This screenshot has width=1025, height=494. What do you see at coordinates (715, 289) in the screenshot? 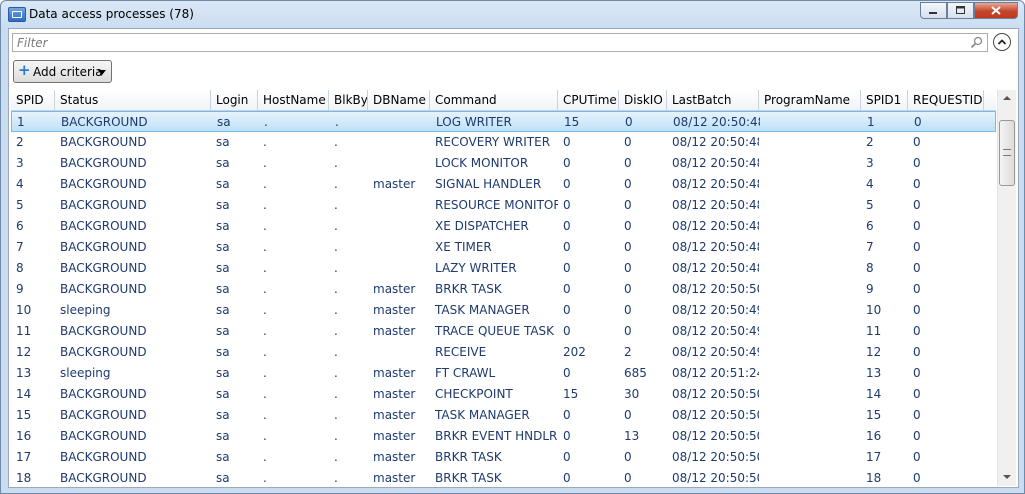
I see `table-cell-lastbatch: 08/12 20:50:50` at bounding box center [715, 289].